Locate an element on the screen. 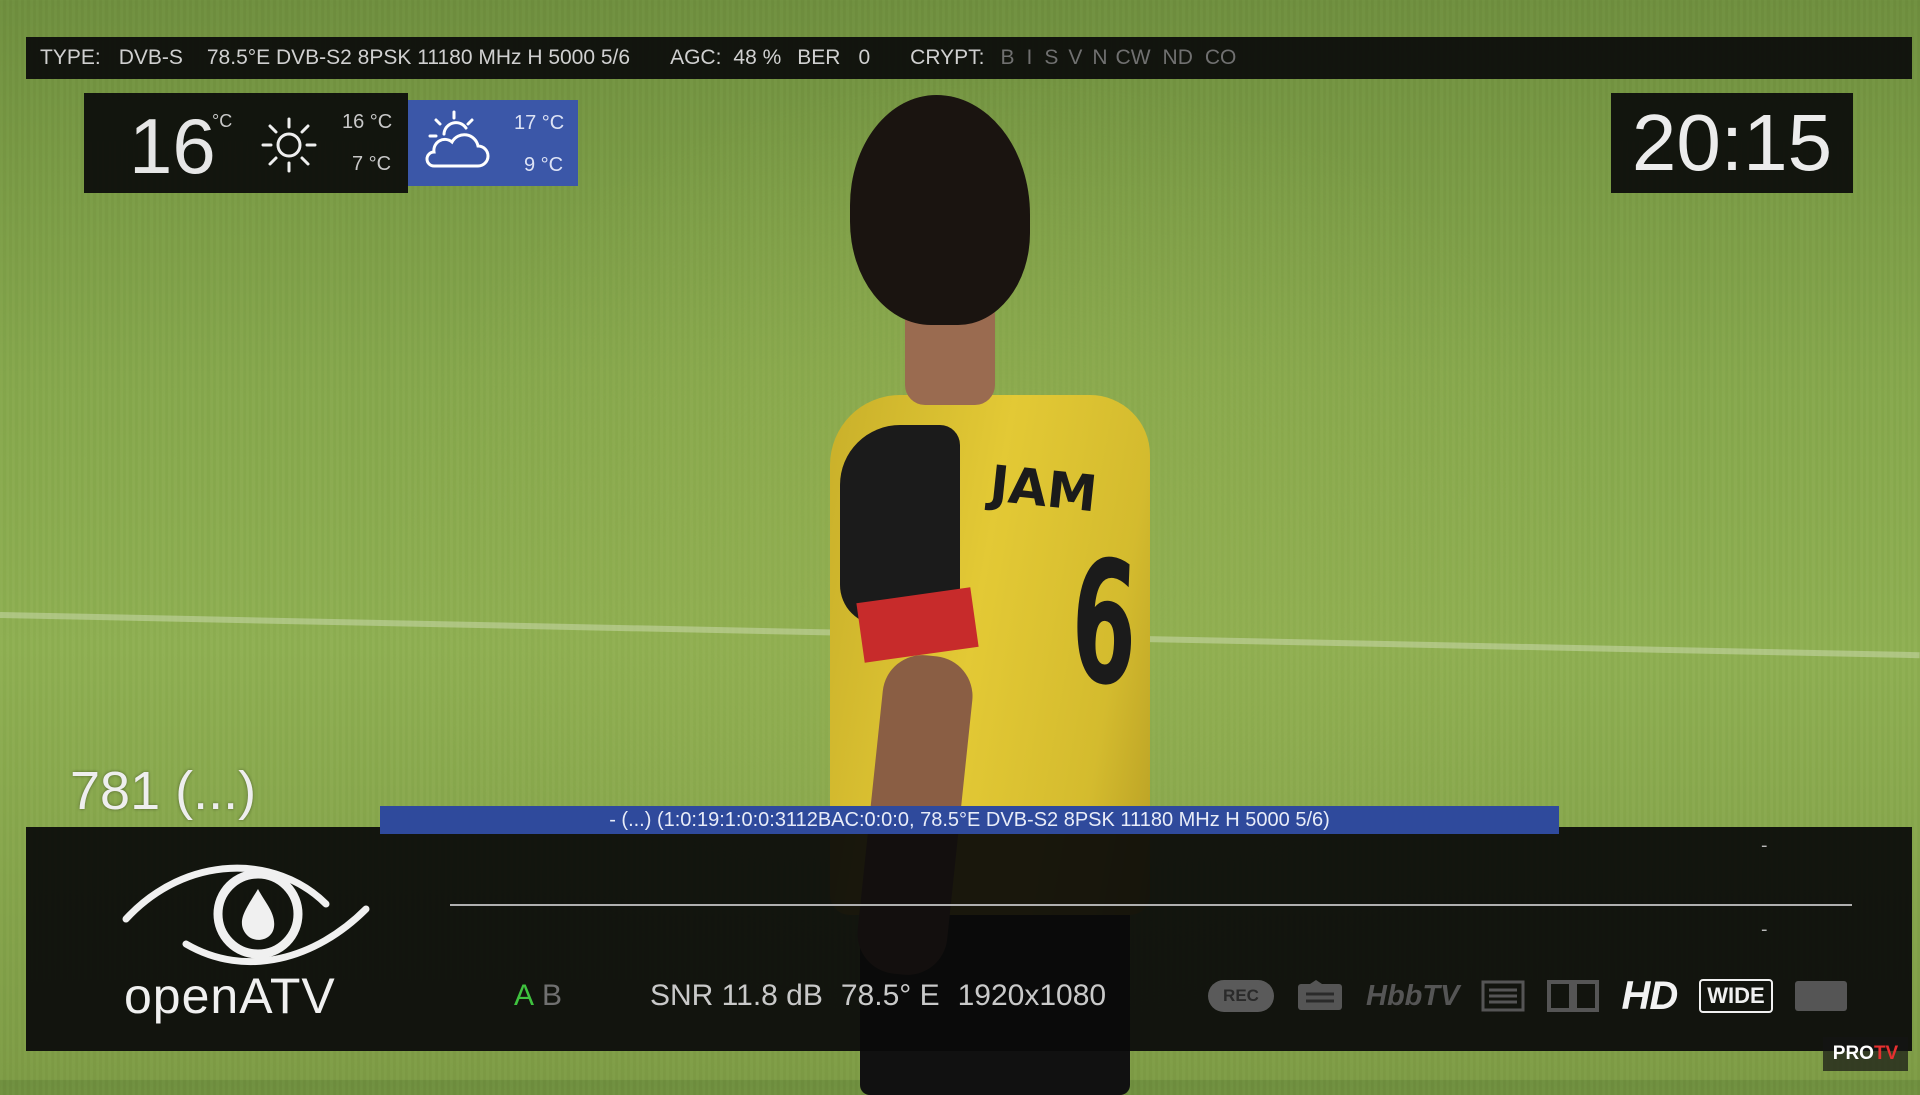 The width and height of the screenshot is (1920, 1095). eye-logo-icon is located at coordinates (246, 915).